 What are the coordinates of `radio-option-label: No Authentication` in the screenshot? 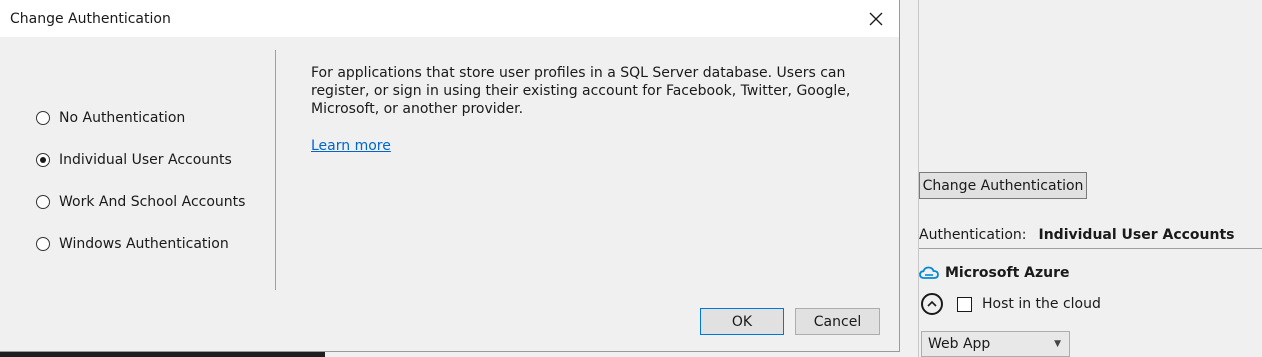 It's located at (122, 118).